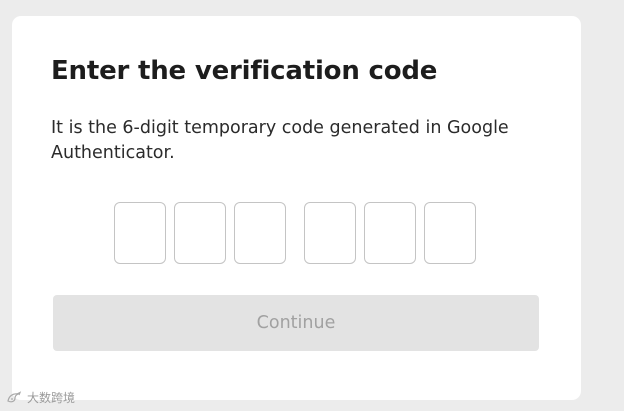 Image resolution: width=624 pixels, height=411 pixels. I want to click on watermark-text: 大数跨境, so click(51, 398).